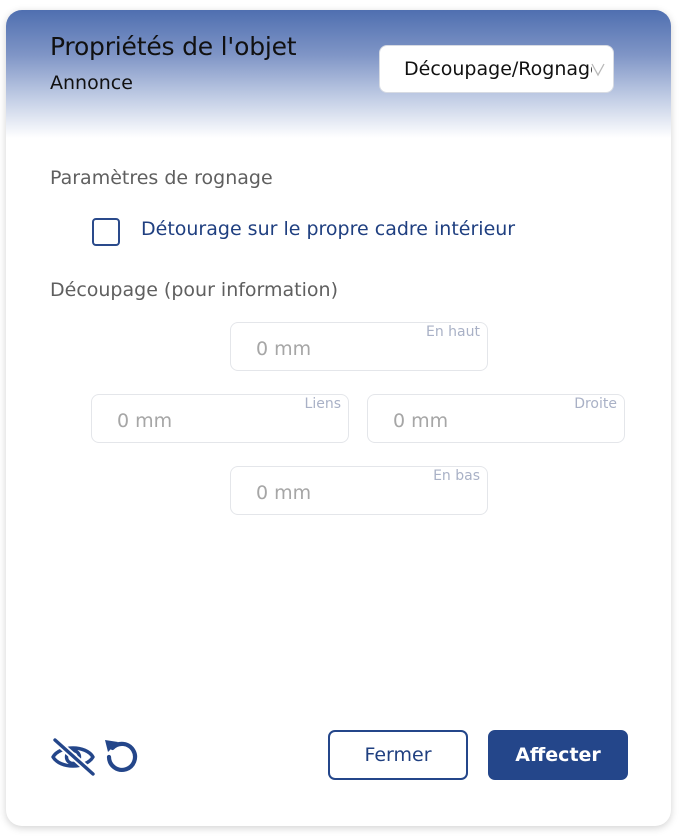  I want to click on eye-slash-icon, so click(73, 757).